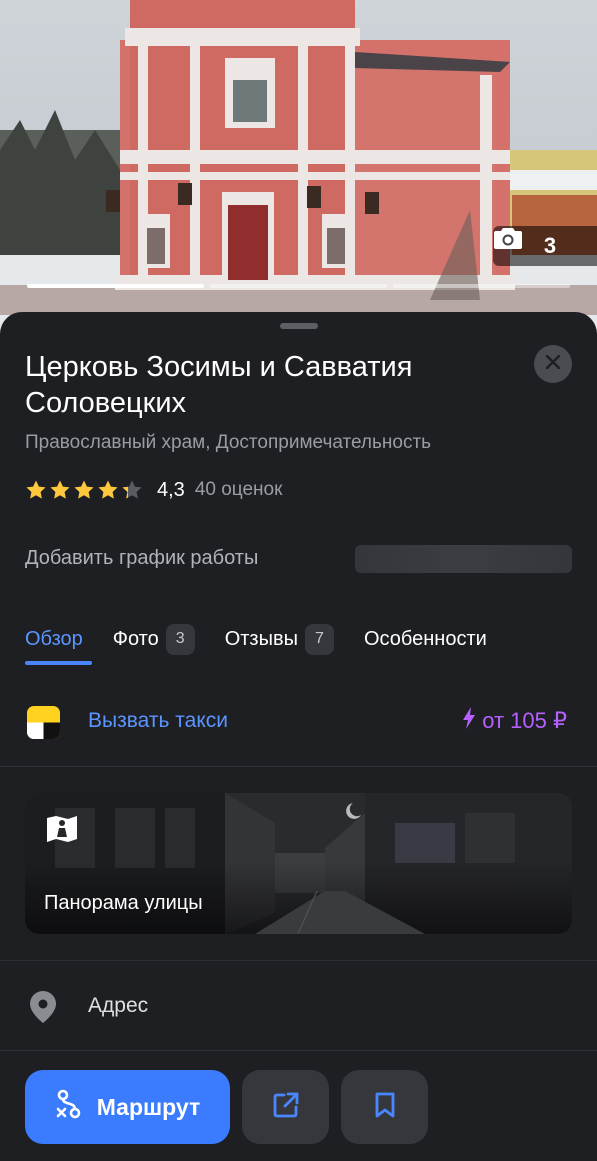  I want to click on route-button: Маршрут, so click(127, 1107).